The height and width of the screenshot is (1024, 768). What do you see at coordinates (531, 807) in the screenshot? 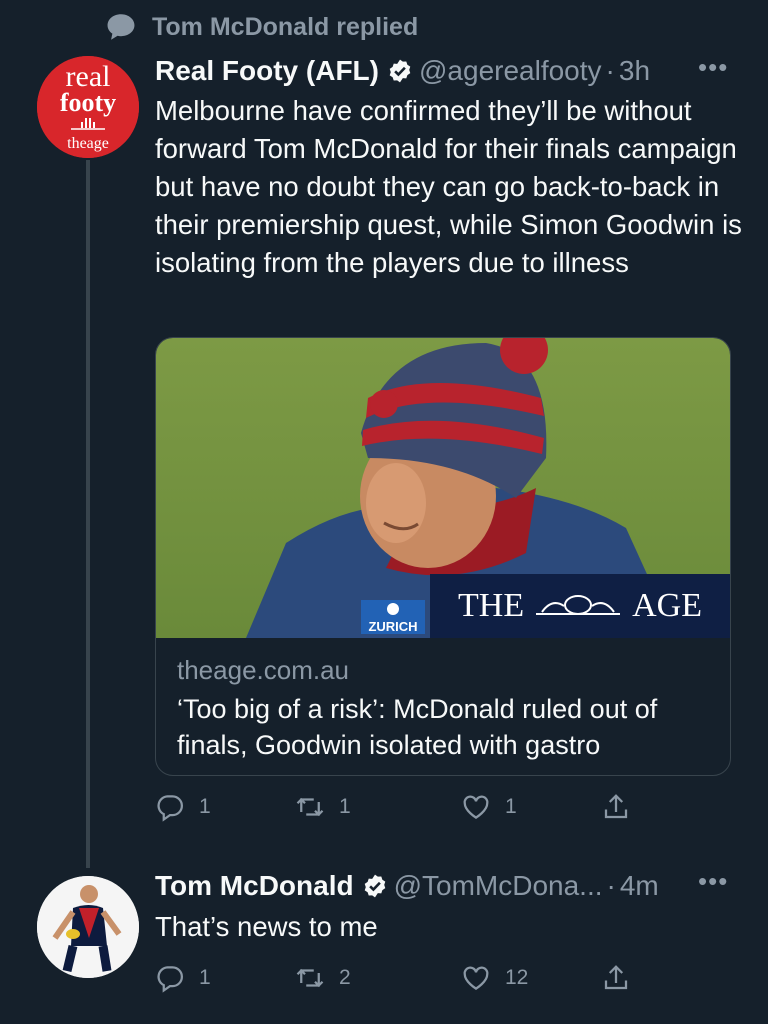
I see `like-button: 1` at bounding box center [531, 807].